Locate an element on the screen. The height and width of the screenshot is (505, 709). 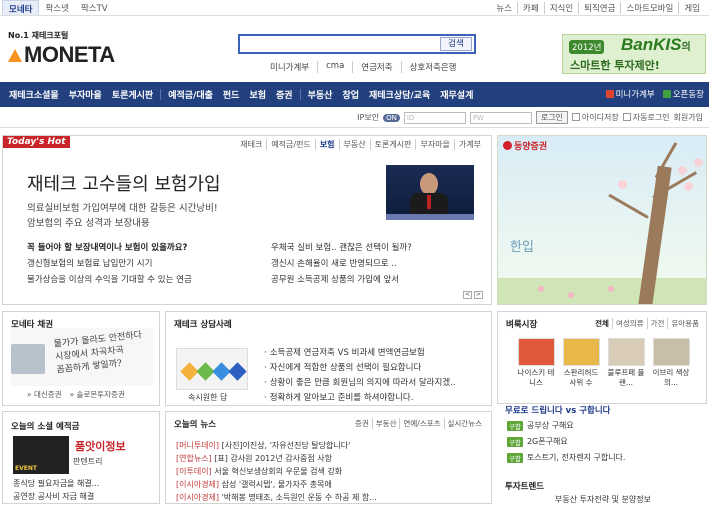
prev-arrow-icon: < is located at coordinates (467, 295).